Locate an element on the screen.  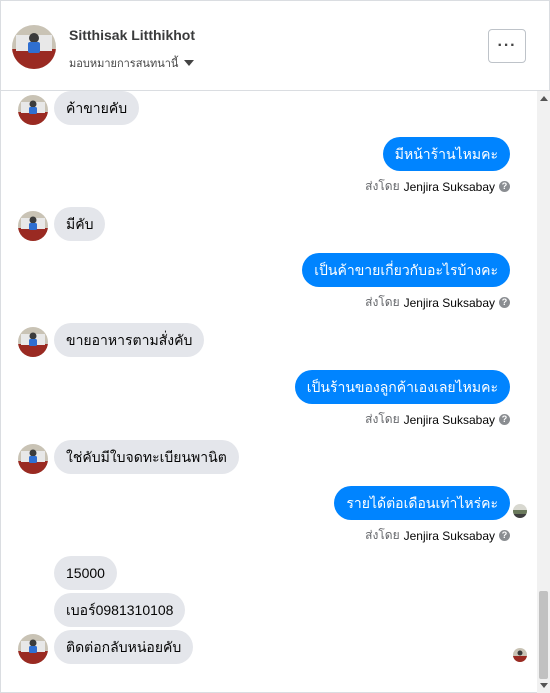
scroll-down-arrow-icon is located at coordinates (544, 685).